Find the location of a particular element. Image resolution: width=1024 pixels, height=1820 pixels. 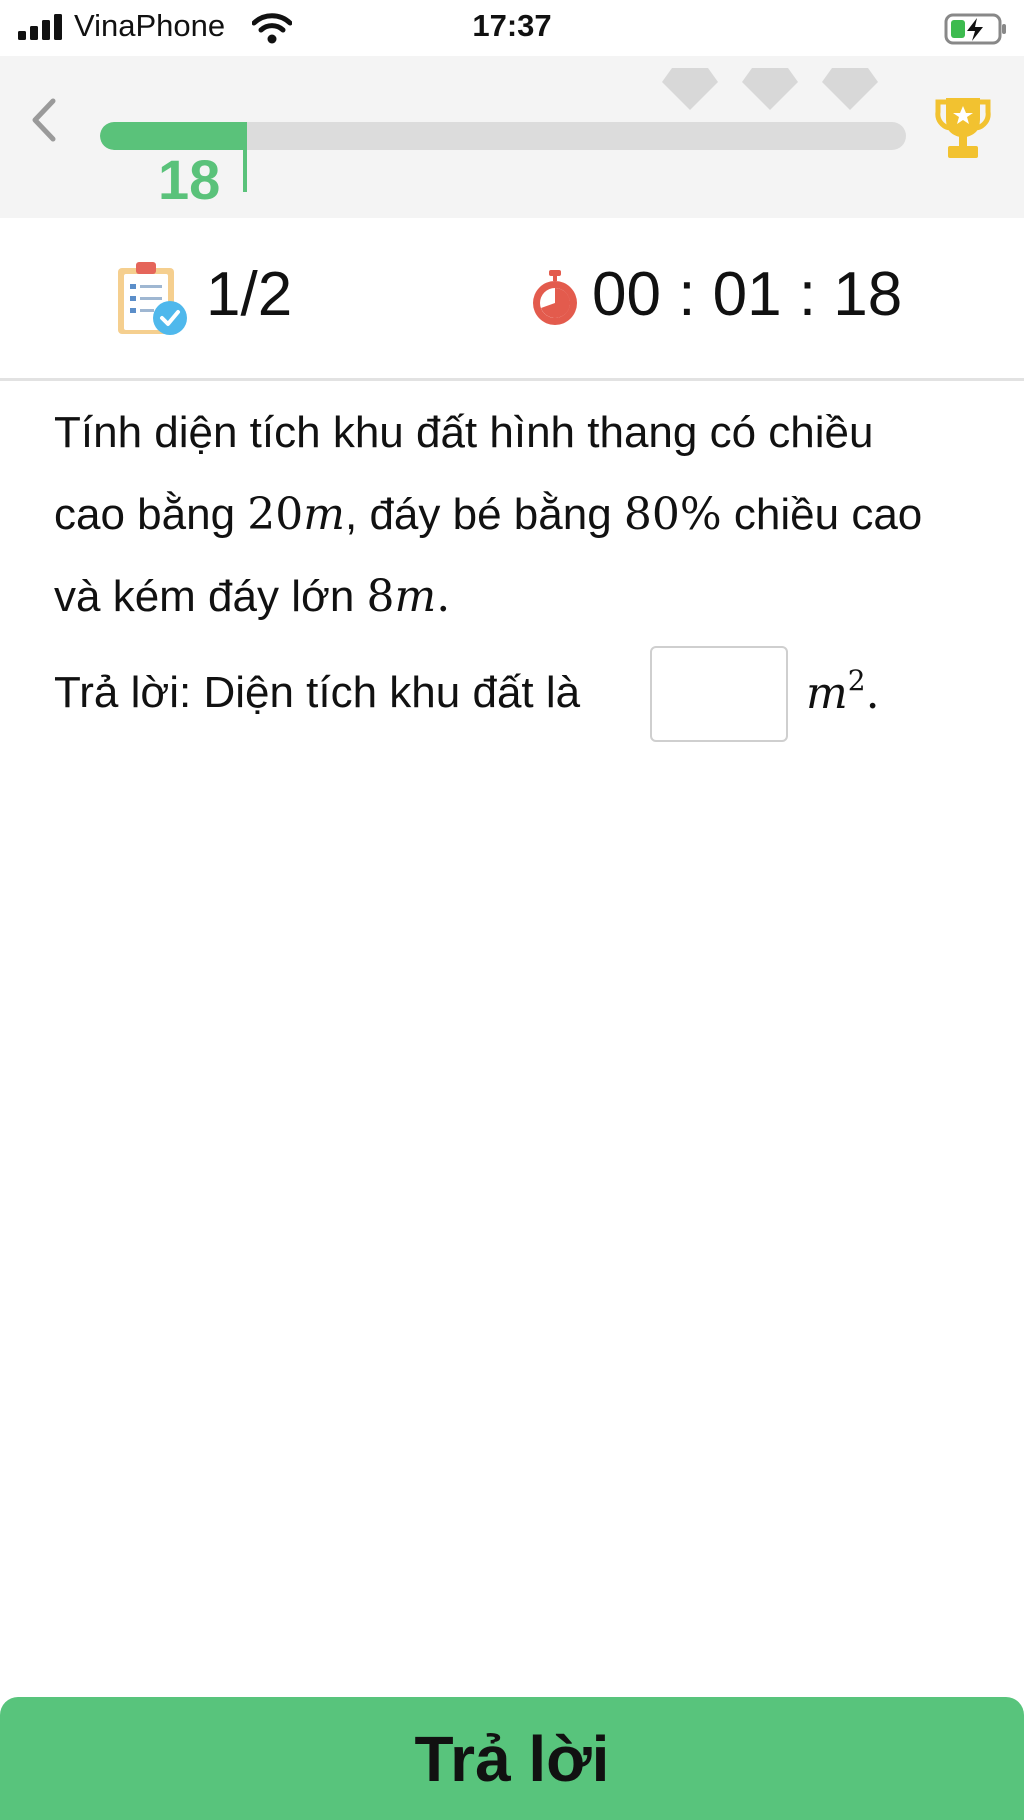

question-counter: 1/2 is located at coordinates (249, 294).